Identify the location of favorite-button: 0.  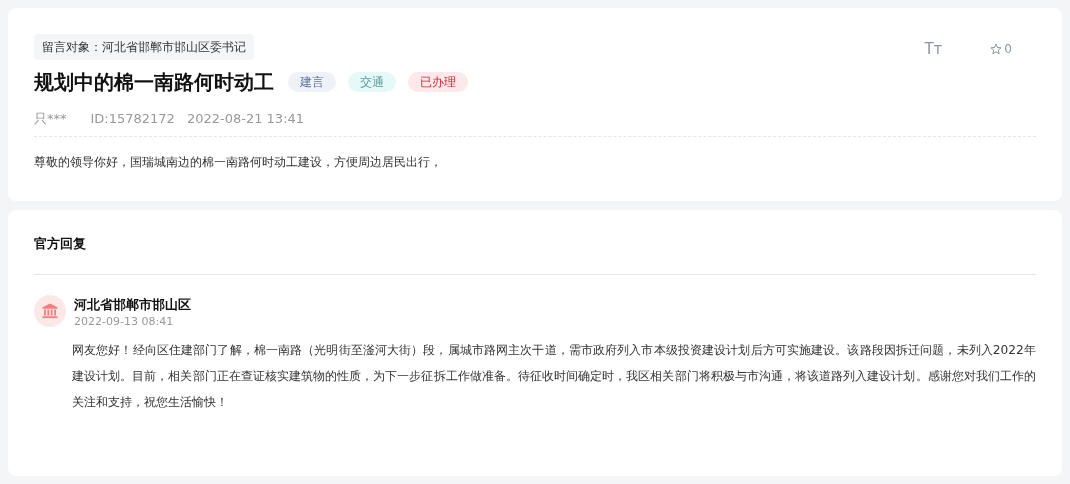
(1001, 49).